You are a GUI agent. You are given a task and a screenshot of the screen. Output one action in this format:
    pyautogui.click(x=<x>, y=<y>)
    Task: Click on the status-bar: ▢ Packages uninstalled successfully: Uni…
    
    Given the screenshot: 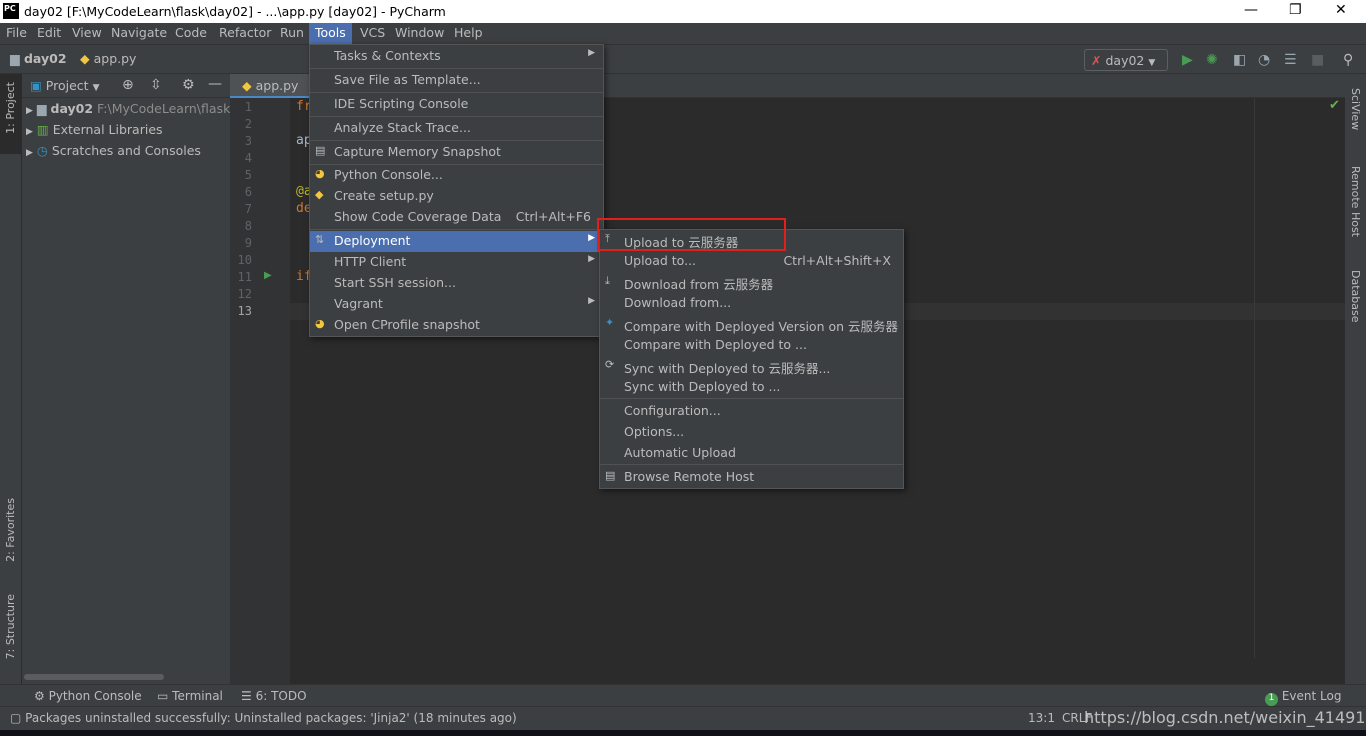 What is the action you would take?
    pyautogui.click(x=683, y=718)
    